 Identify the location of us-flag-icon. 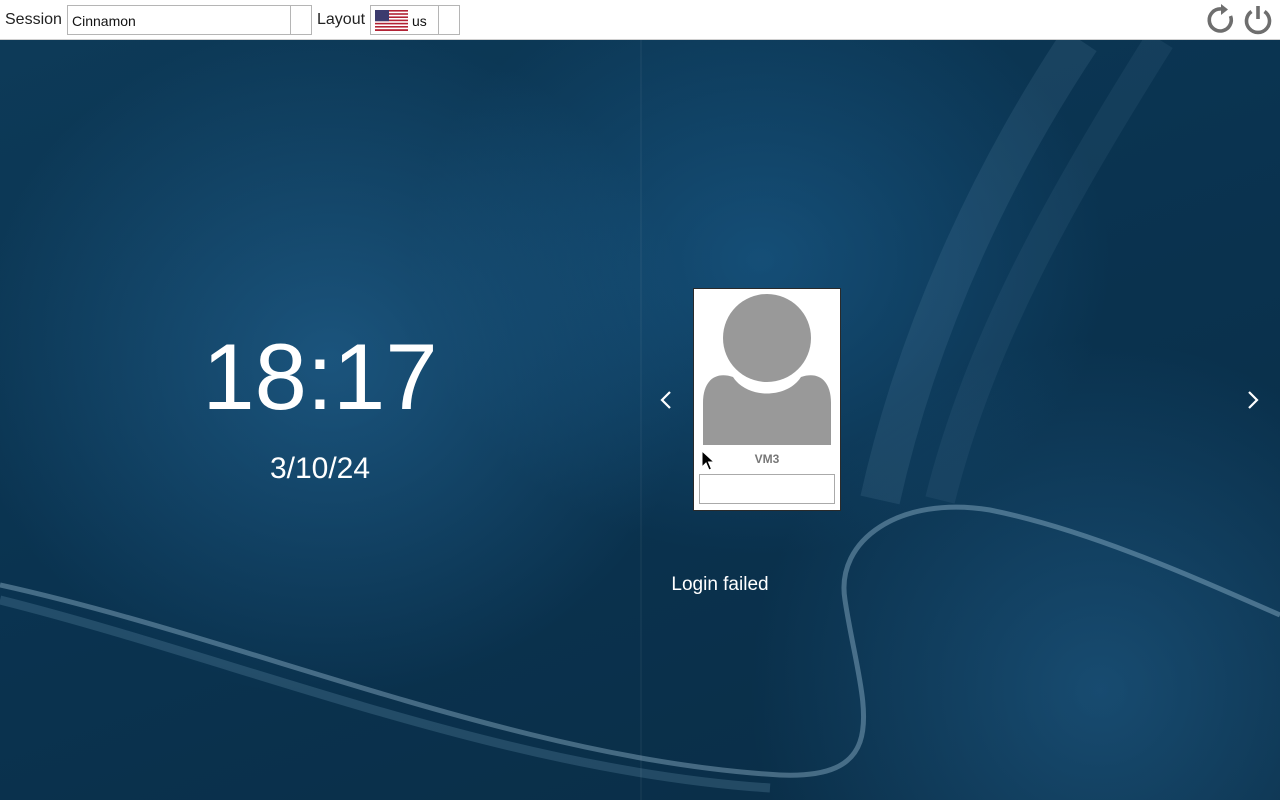
(391, 20).